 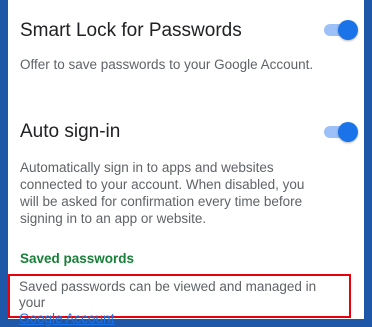 I want to click on smart-lock-toggle, so click(x=340, y=30).